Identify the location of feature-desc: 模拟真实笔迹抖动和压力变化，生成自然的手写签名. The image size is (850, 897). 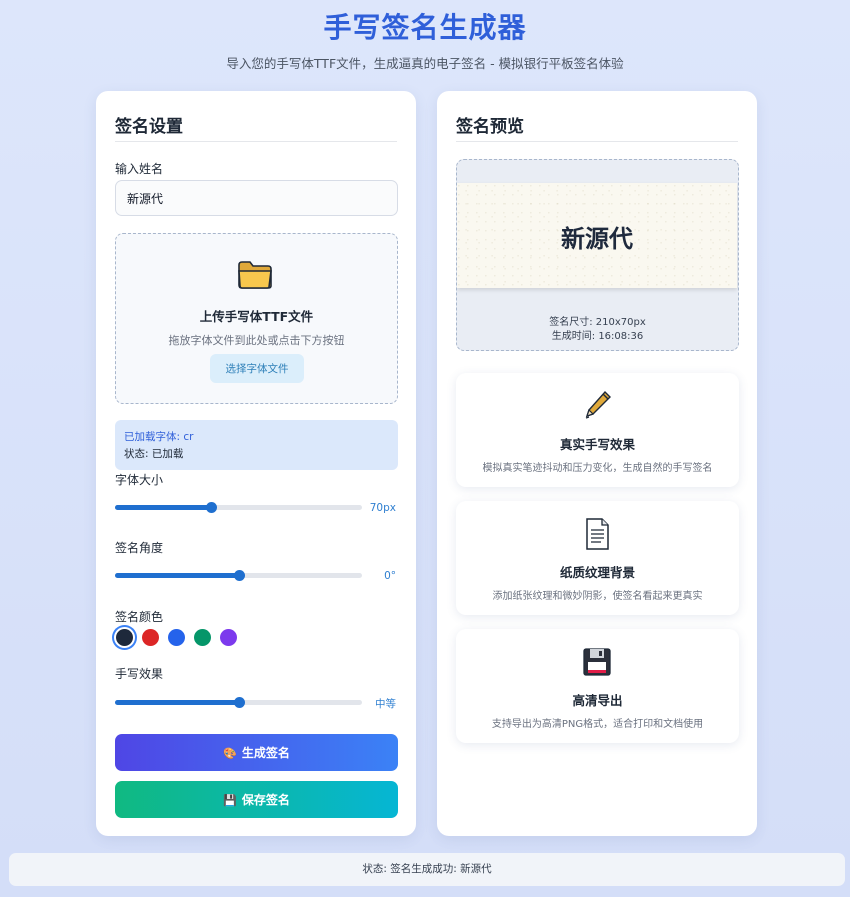
(597, 468).